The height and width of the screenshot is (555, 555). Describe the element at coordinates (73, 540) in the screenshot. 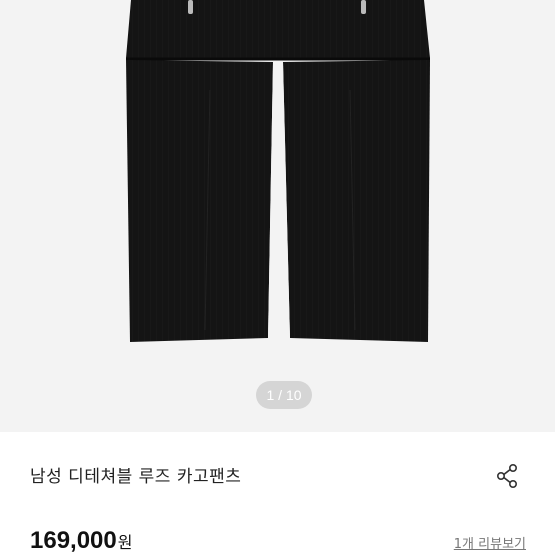

I see `price-value: 169,000` at that location.